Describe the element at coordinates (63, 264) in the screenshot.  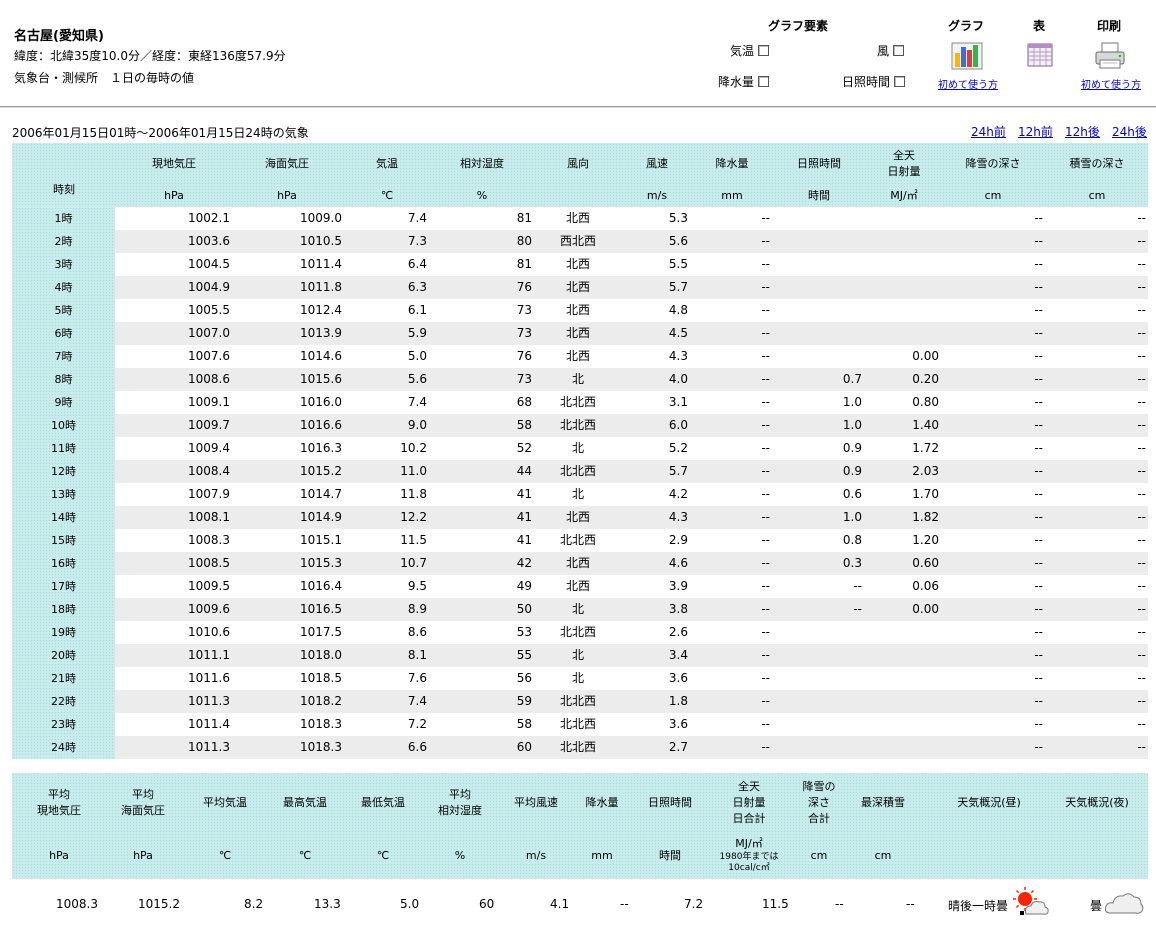
I see `cell-hour: 3時` at that location.